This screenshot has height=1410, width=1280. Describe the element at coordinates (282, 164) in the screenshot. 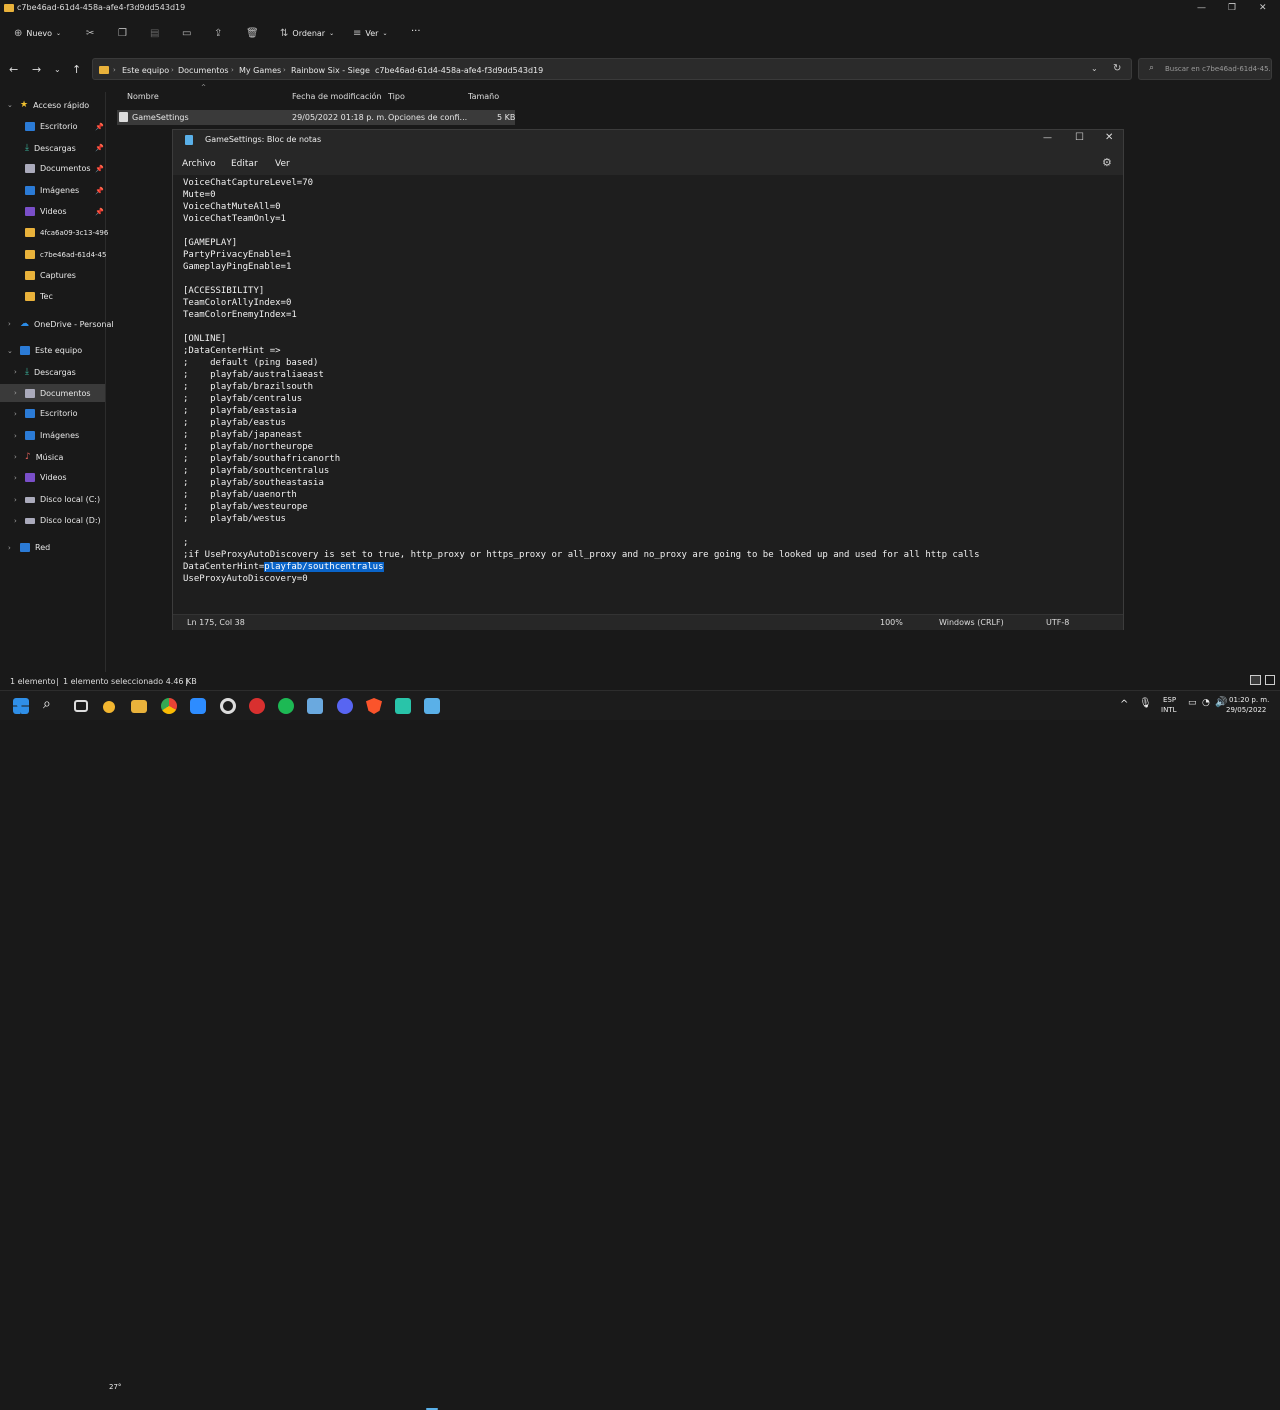

I see `menu-ver: Ver` at that location.